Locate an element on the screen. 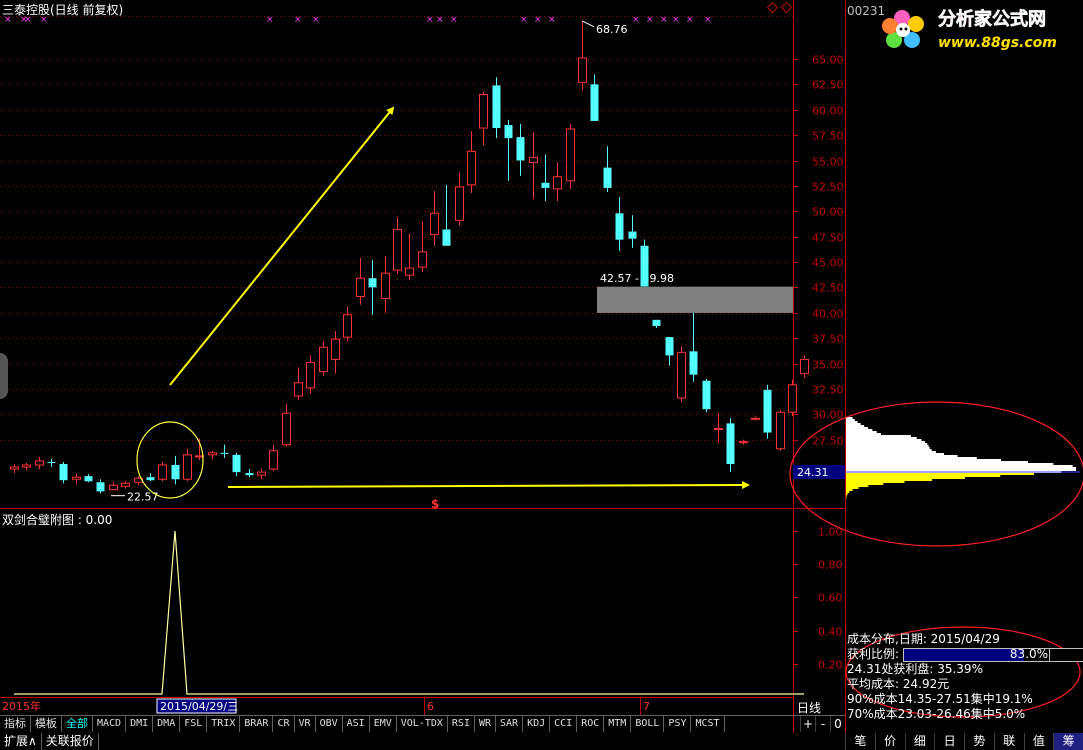 This screenshot has height=750, width=1083. right-tab-1: 价 is located at coordinates (889, 741).